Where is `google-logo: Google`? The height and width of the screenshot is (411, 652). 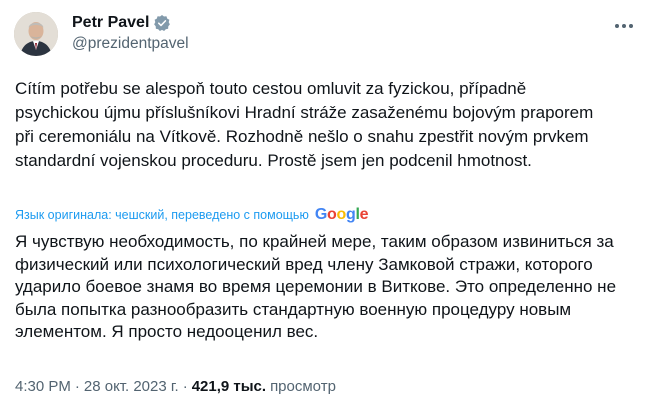
google-logo: Google is located at coordinates (341, 214).